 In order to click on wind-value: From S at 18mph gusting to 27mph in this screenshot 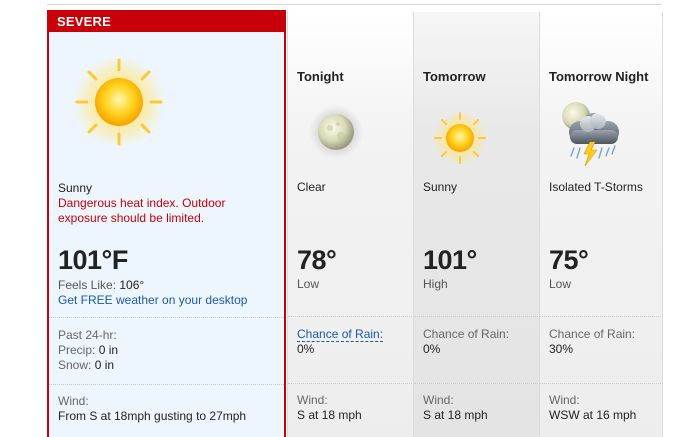, I will do `click(152, 416)`.